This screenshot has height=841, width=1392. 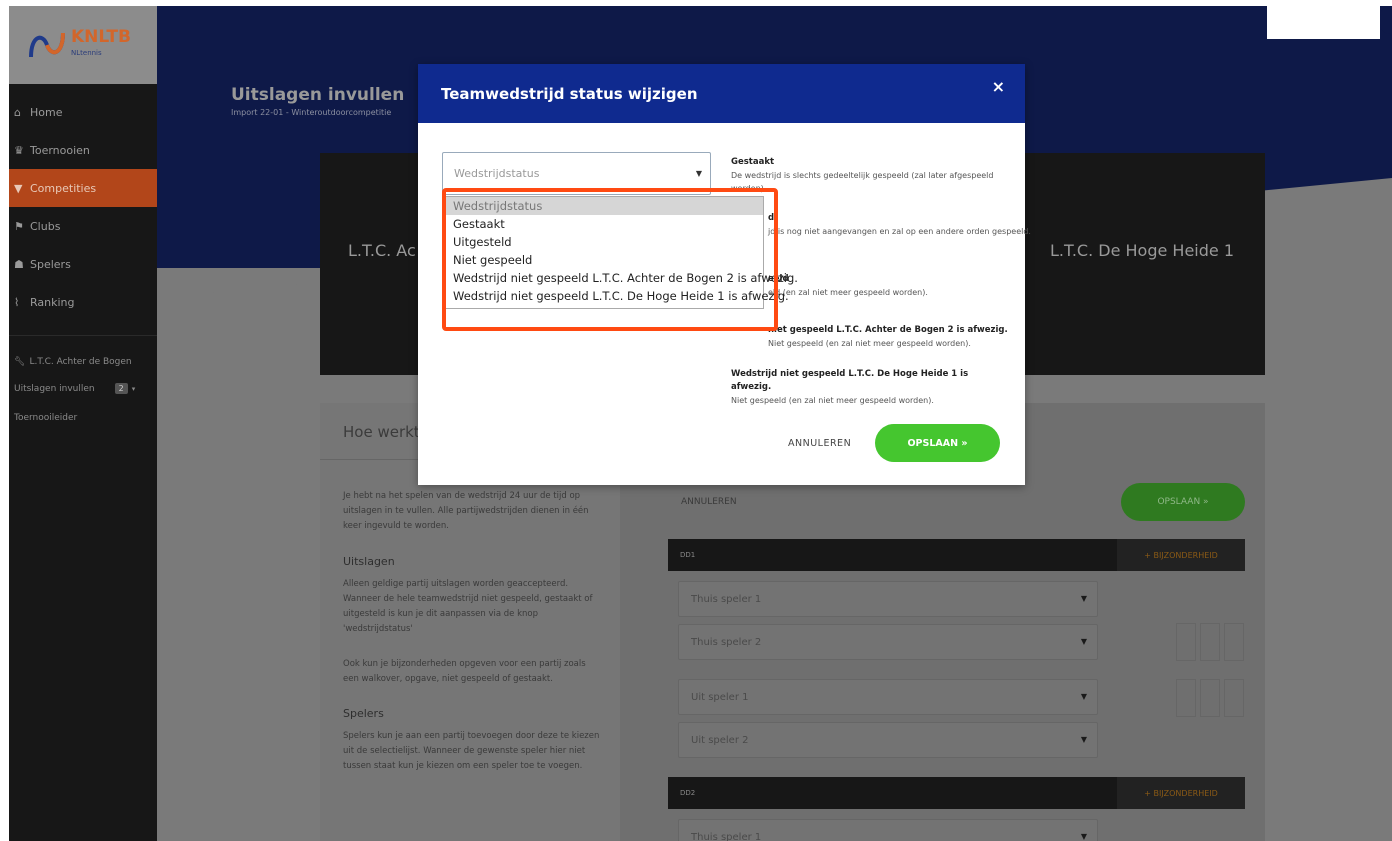 What do you see at coordinates (83, 388) in the screenshot?
I see `sidebar-item-uitslagen: Uitslagen invullen 2 ▾` at bounding box center [83, 388].